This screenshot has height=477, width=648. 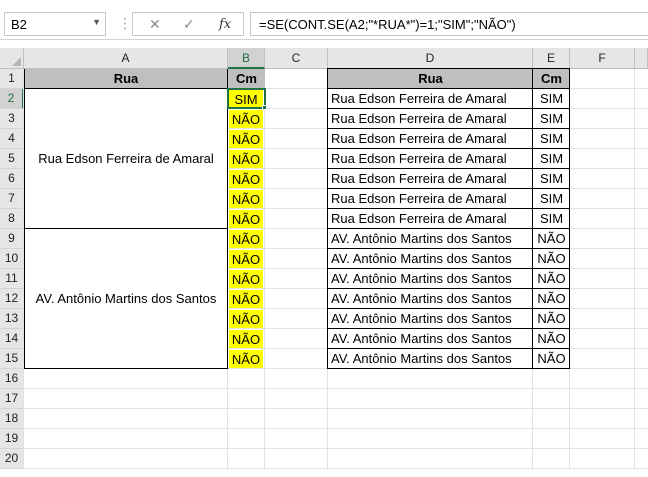 What do you see at coordinates (12, 359) in the screenshot?
I see `row-header-15: 15` at bounding box center [12, 359].